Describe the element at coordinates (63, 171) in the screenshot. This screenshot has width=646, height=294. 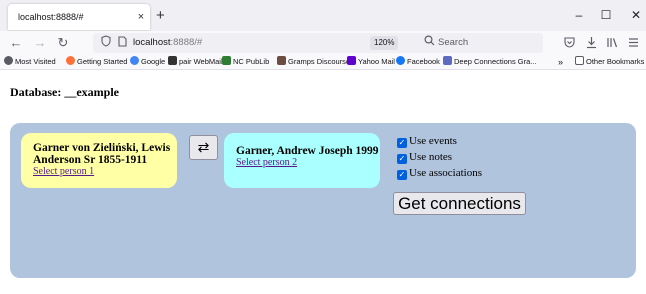
I see `select-person-1-link: Select person 1` at that location.